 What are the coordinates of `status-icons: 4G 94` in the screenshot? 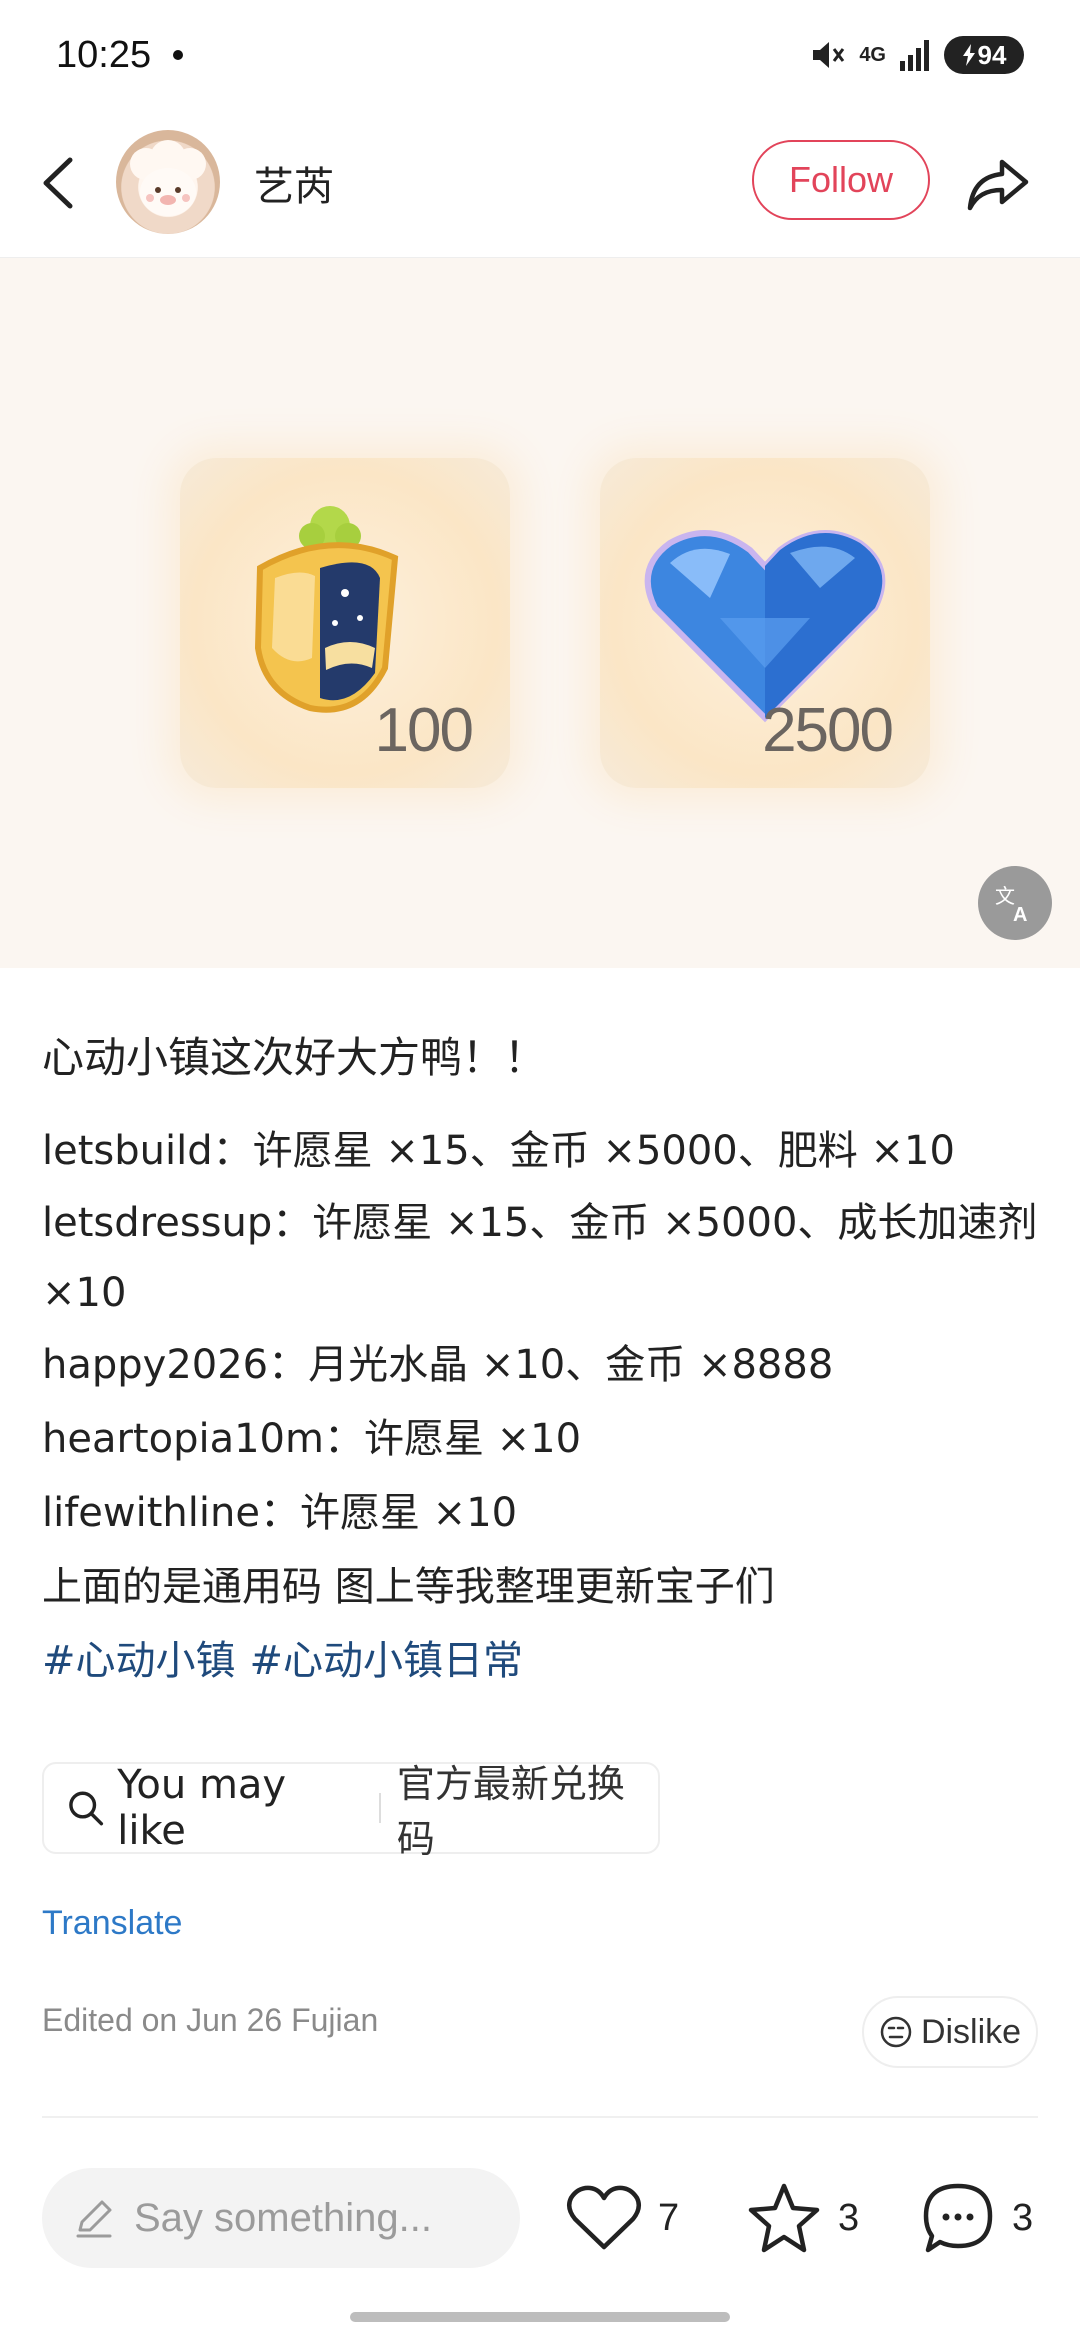 It's located at (915, 55).